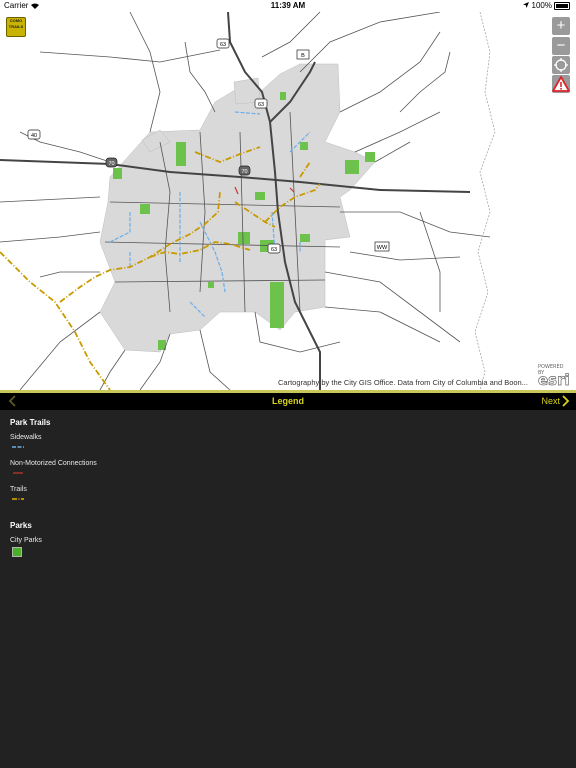  What do you see at coordinates (18, 489) in the screenshot?
I see `legend-item-label: Trails` at bounding box center [18, 489].